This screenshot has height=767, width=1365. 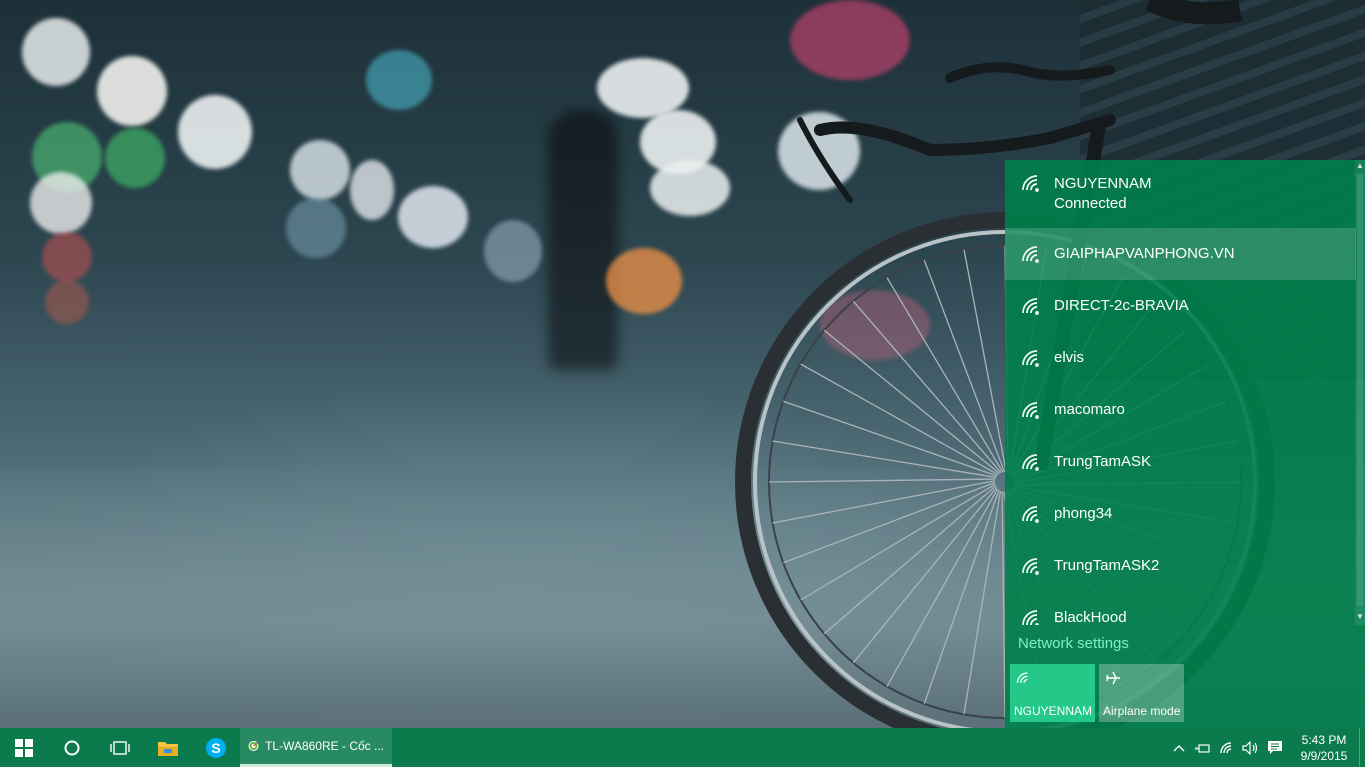 What do you see at coordinates (1113, 678) in the screenshot?
I see `airplane-icon` at bounding box center [1113, 678].